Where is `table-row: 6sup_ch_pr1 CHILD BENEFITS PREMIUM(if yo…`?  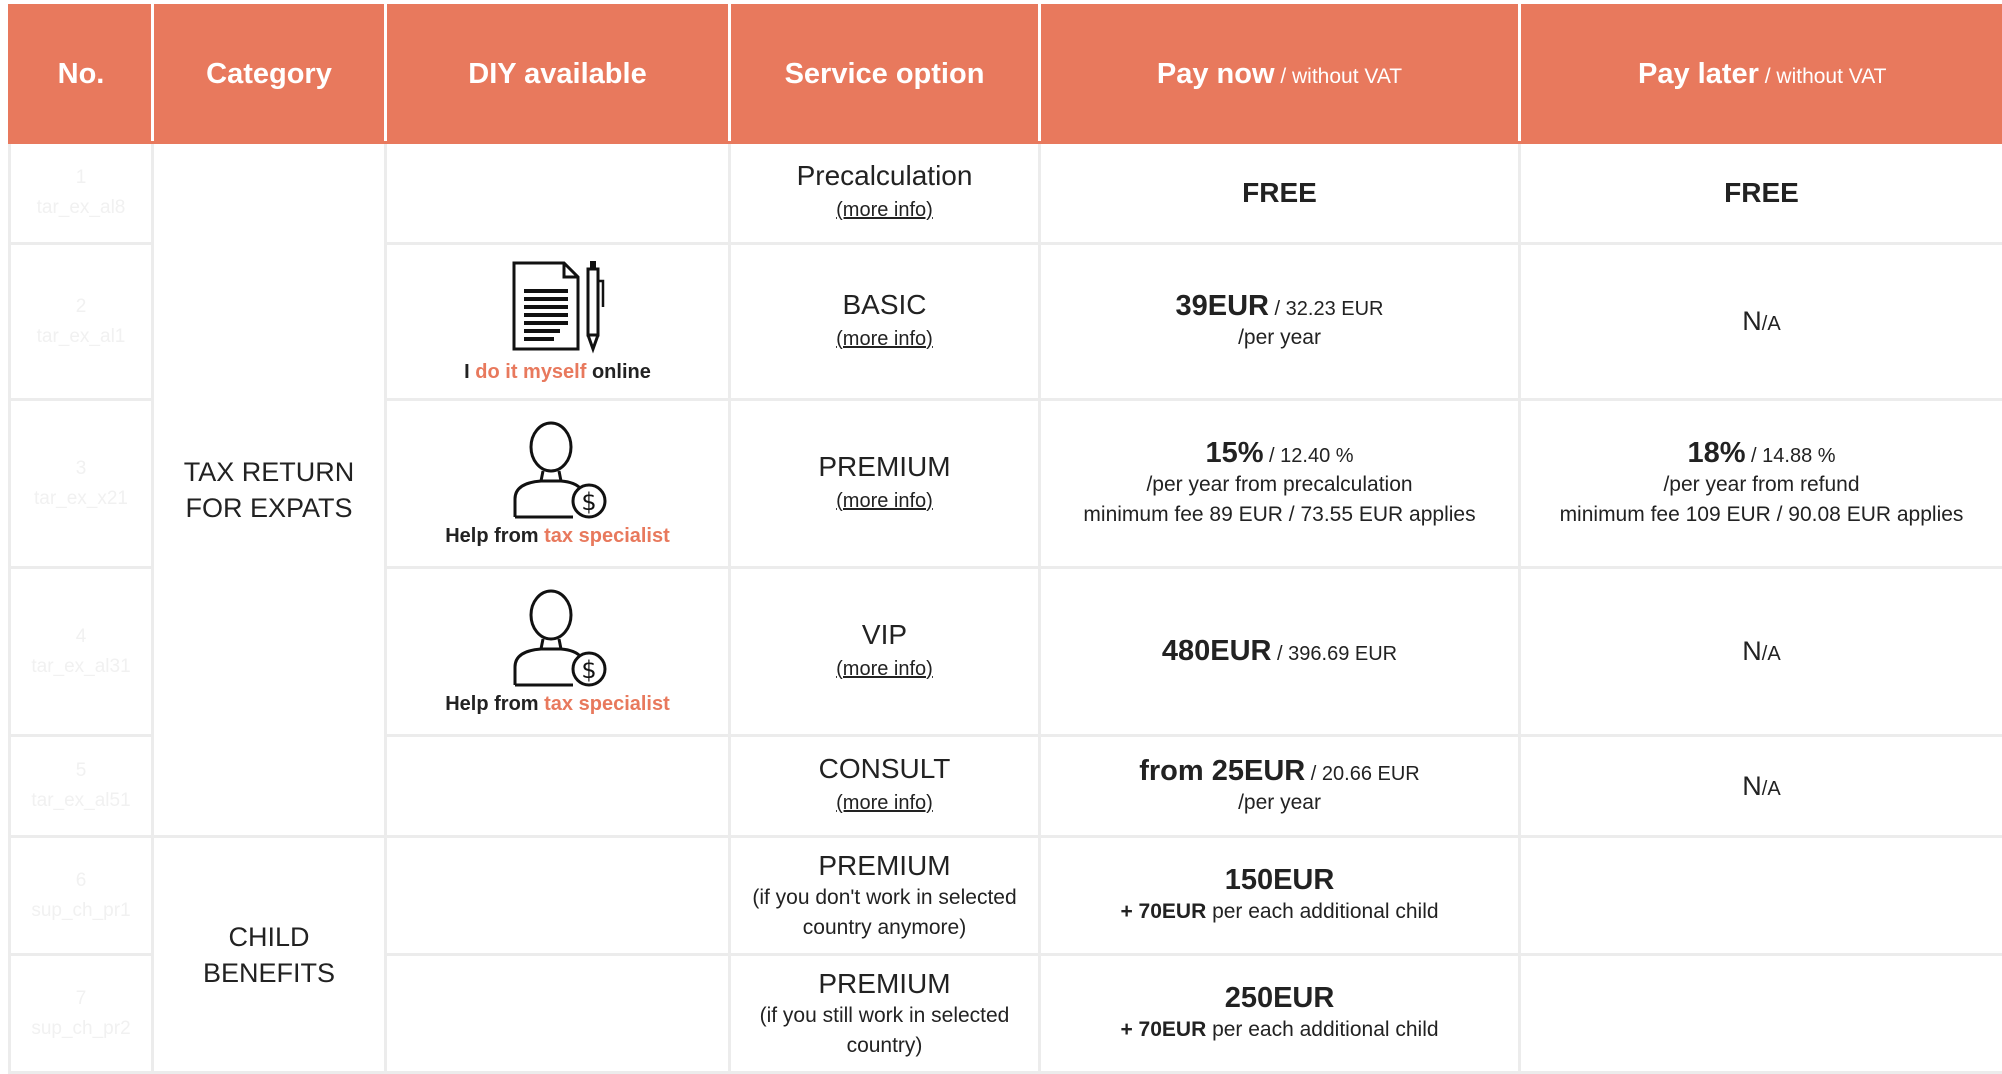
table-row: 6sup_ch_pr1 CHILD BENEFITS PREMIUM(if yo… is located at coordinates (1006, 896).